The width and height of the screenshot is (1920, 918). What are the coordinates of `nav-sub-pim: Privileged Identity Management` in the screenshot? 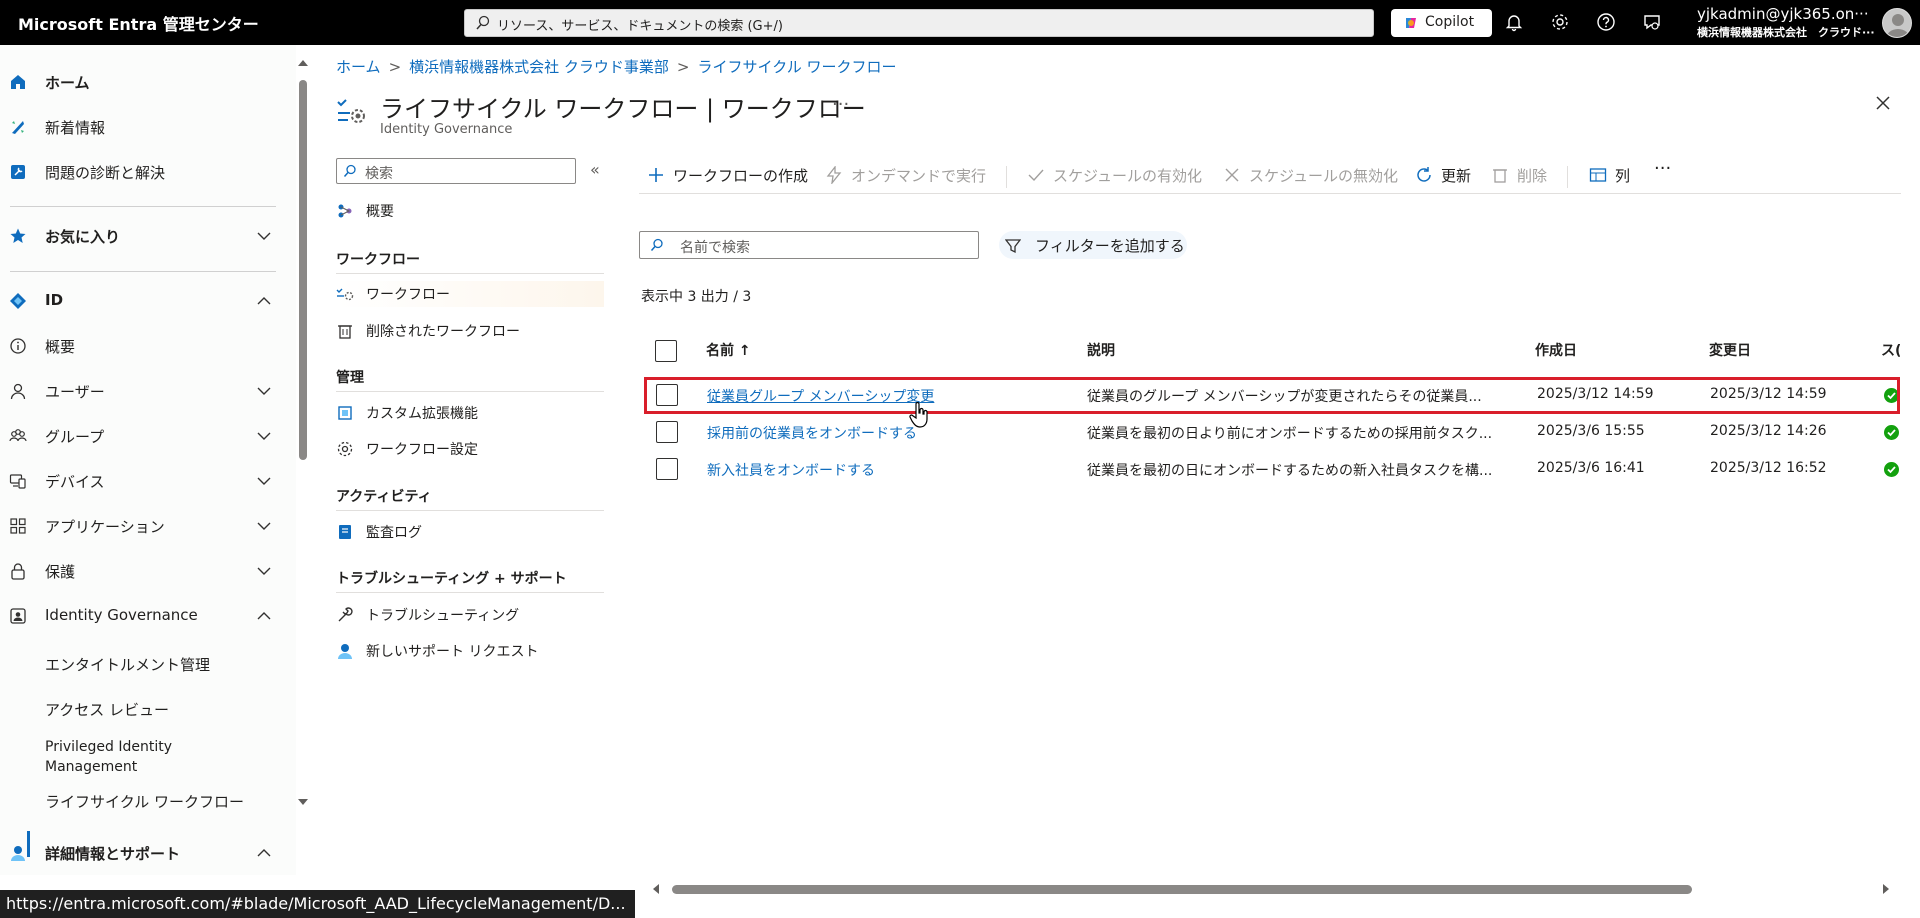 It's located at (108, 757).